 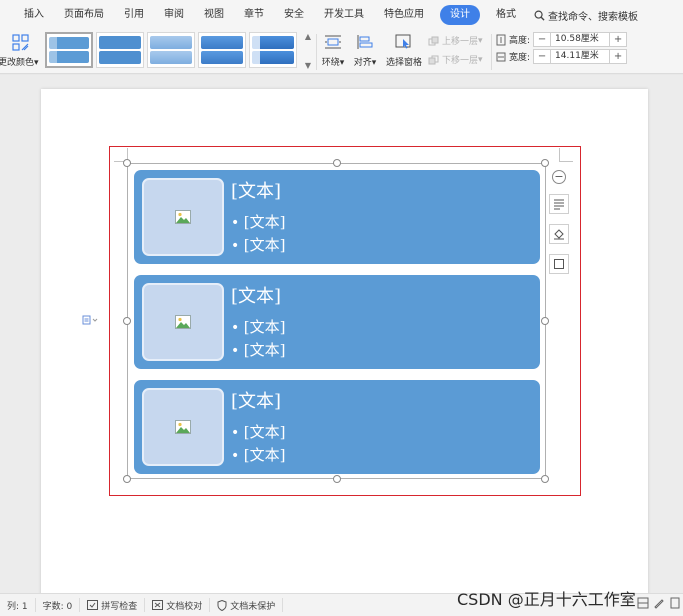 What do you see at coordinates (566, 155) in the screenshot?
I see `crop-mark` at bounding box center [566, 155].